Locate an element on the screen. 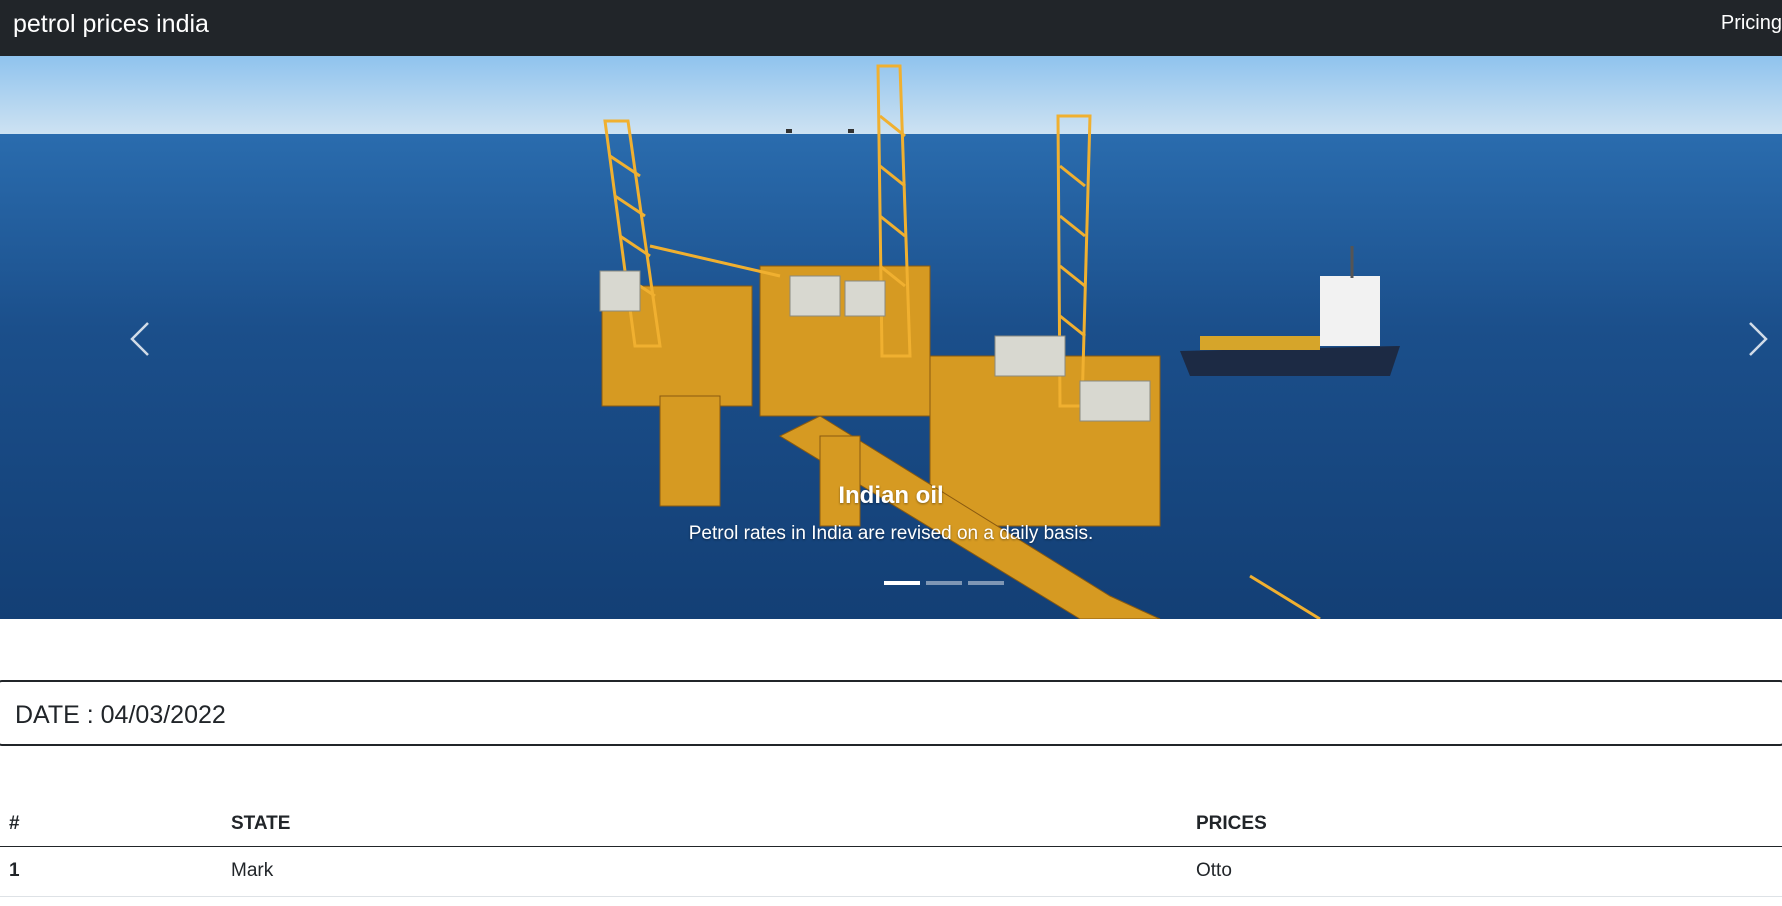 The image size is (1782, 906). price-table: # STATE PRICES 1 Mark Otto is located at coordinates (891, 849).